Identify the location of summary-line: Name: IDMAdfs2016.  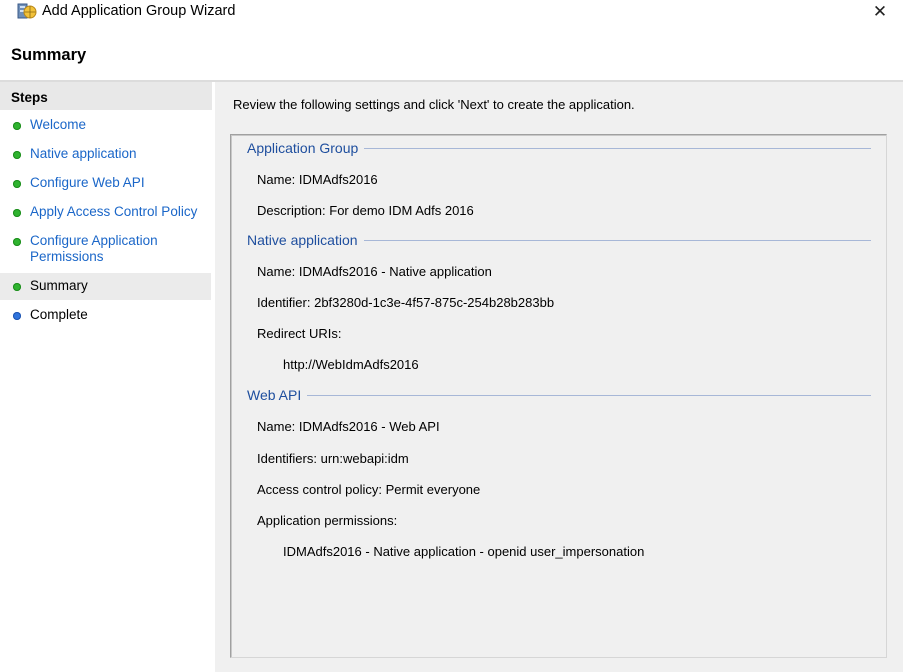
(317, 179).